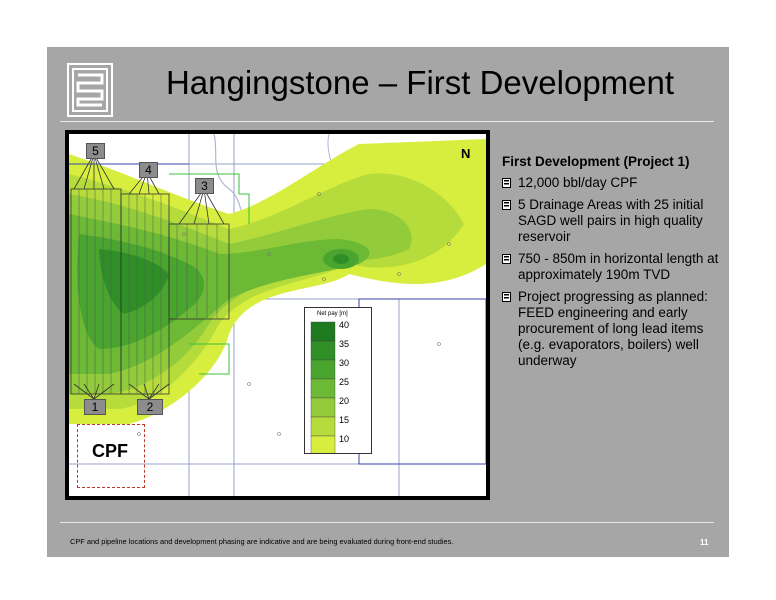 This screenshot has height=600, width=776. What do you see at coordinates (344, 401) in the screenshot?
I see `legend-value: 20` at bounding box center [344, 401].